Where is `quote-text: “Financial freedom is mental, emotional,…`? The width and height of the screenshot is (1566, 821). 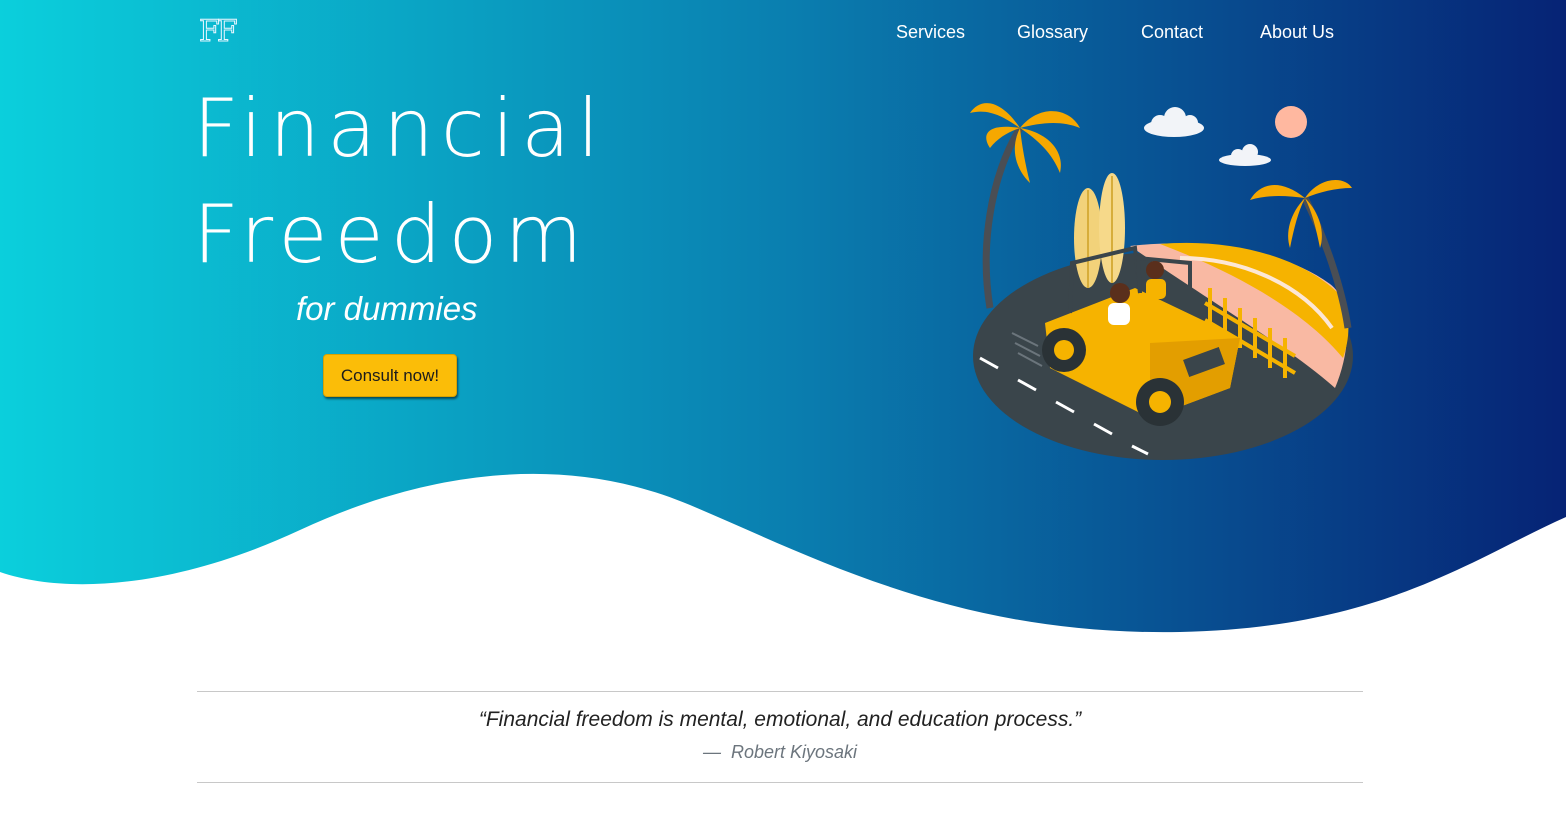 quote-text: “Financial freedom is mental, emotional,… is located at coordinates (780, 719).